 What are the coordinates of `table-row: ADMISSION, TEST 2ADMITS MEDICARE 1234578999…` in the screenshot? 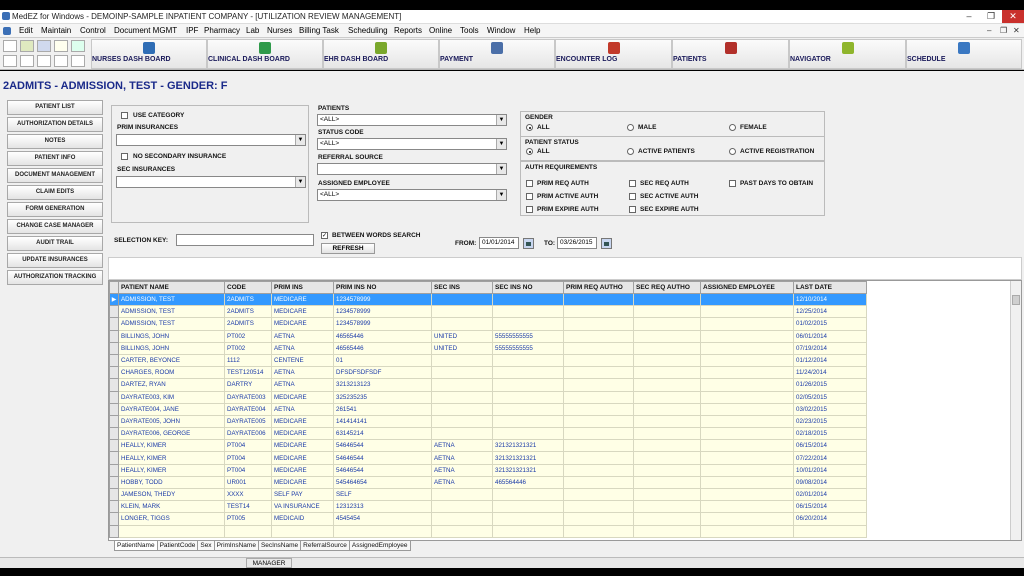 It's located at (488, 312).